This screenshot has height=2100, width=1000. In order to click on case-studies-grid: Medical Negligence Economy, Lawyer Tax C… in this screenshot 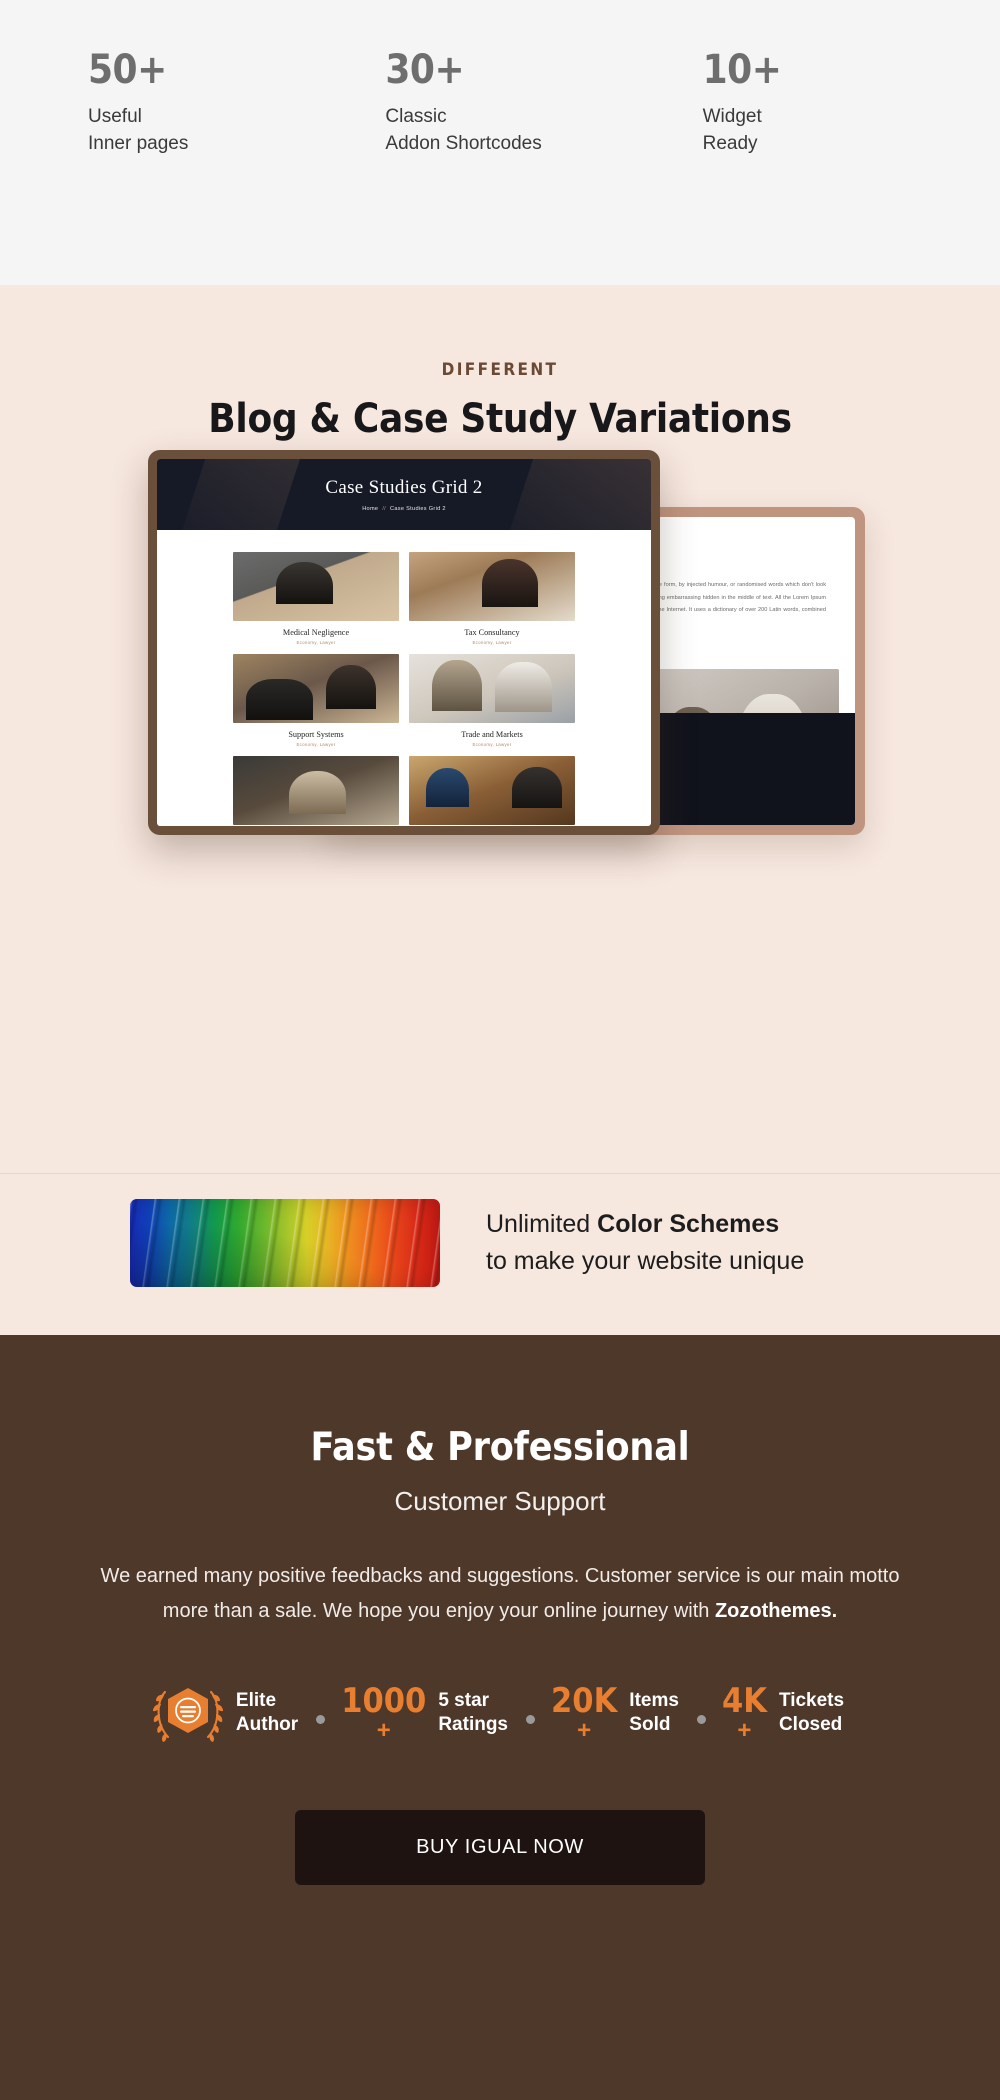, I will do `click(404, 678)`.